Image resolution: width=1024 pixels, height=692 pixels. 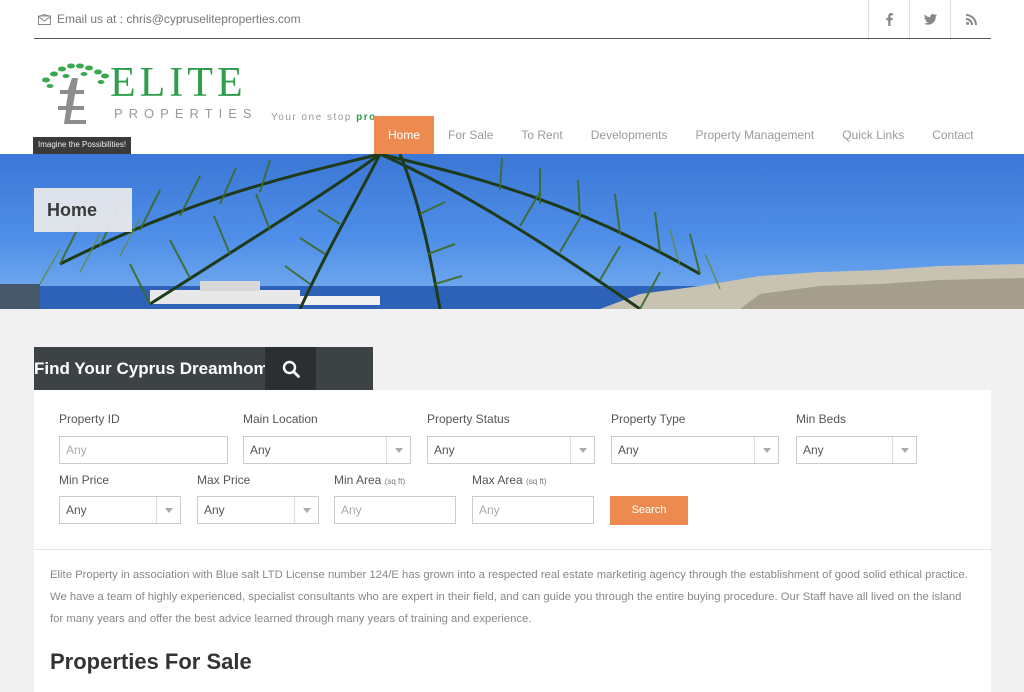 I want to click on property-status-label: Property Status, so click(x=468, y=419).